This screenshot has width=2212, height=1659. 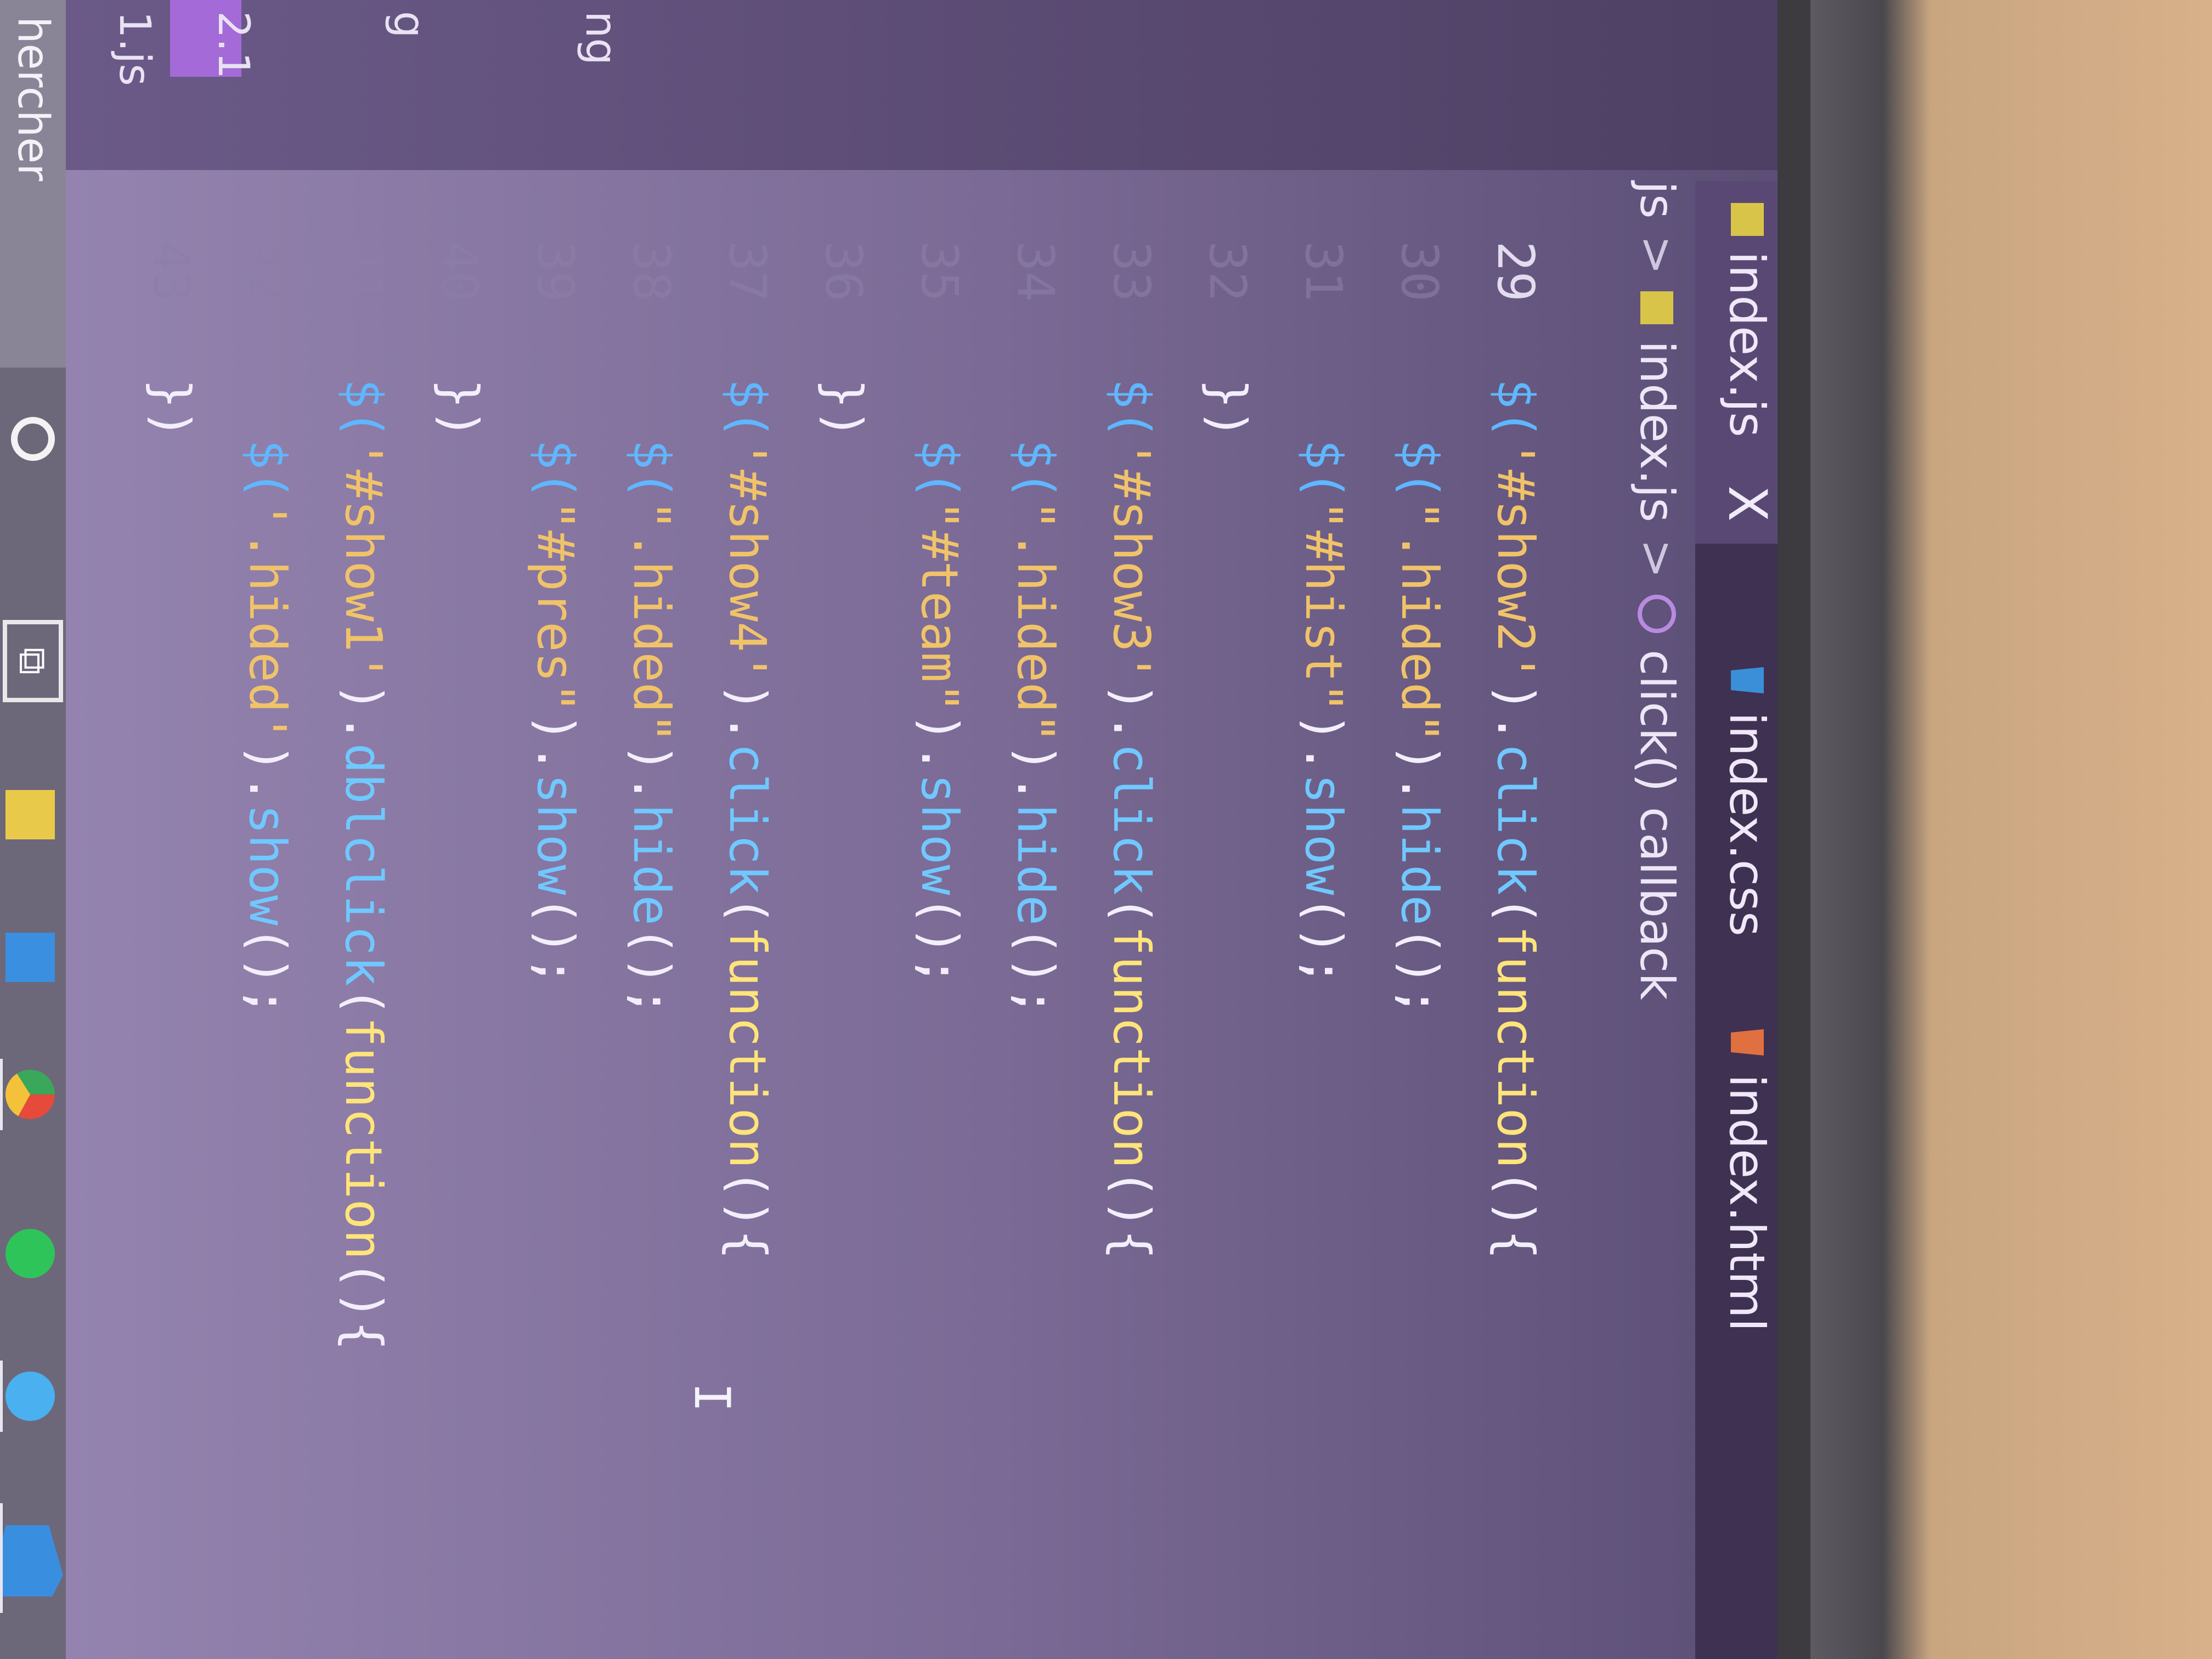 I want to click on line-number: 37, so click(x=747, y=271).